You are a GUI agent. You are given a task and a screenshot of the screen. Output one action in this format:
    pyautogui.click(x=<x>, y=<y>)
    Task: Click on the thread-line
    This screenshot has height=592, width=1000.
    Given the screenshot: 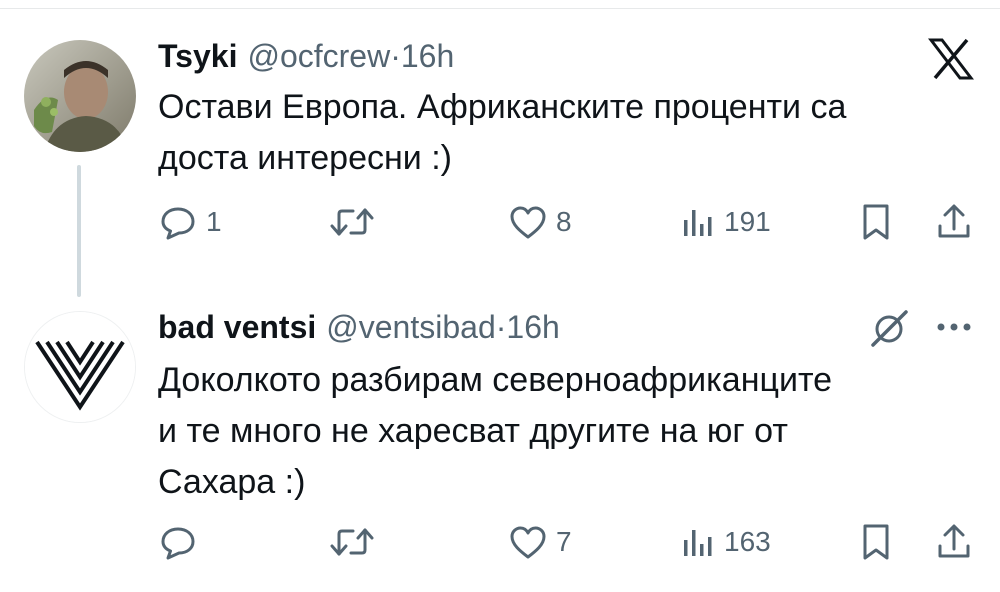 What is the action you would take?
    pyautogui.click(x=79, y=231)
    